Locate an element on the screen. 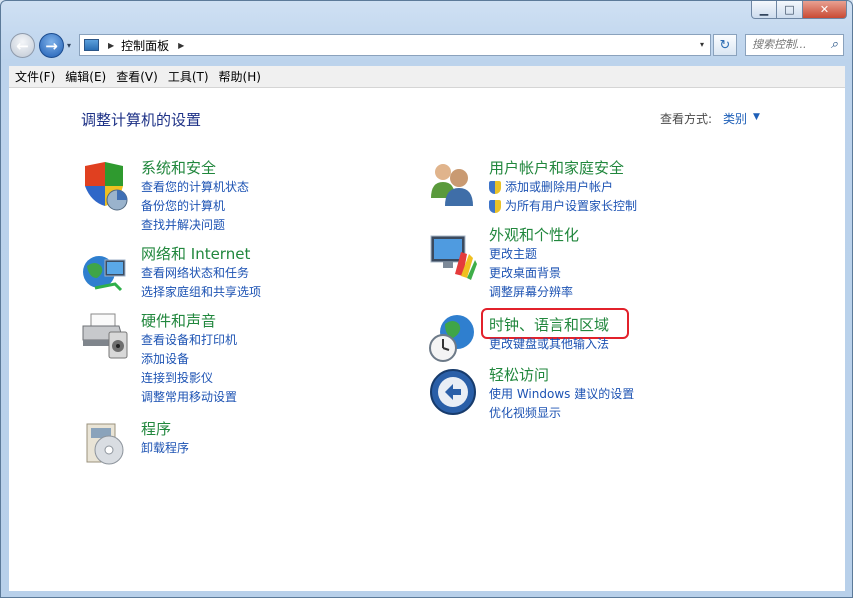 Image resolution: width=853 pixels, height=598 pixels. search-input is located at coordinates (787, 44).